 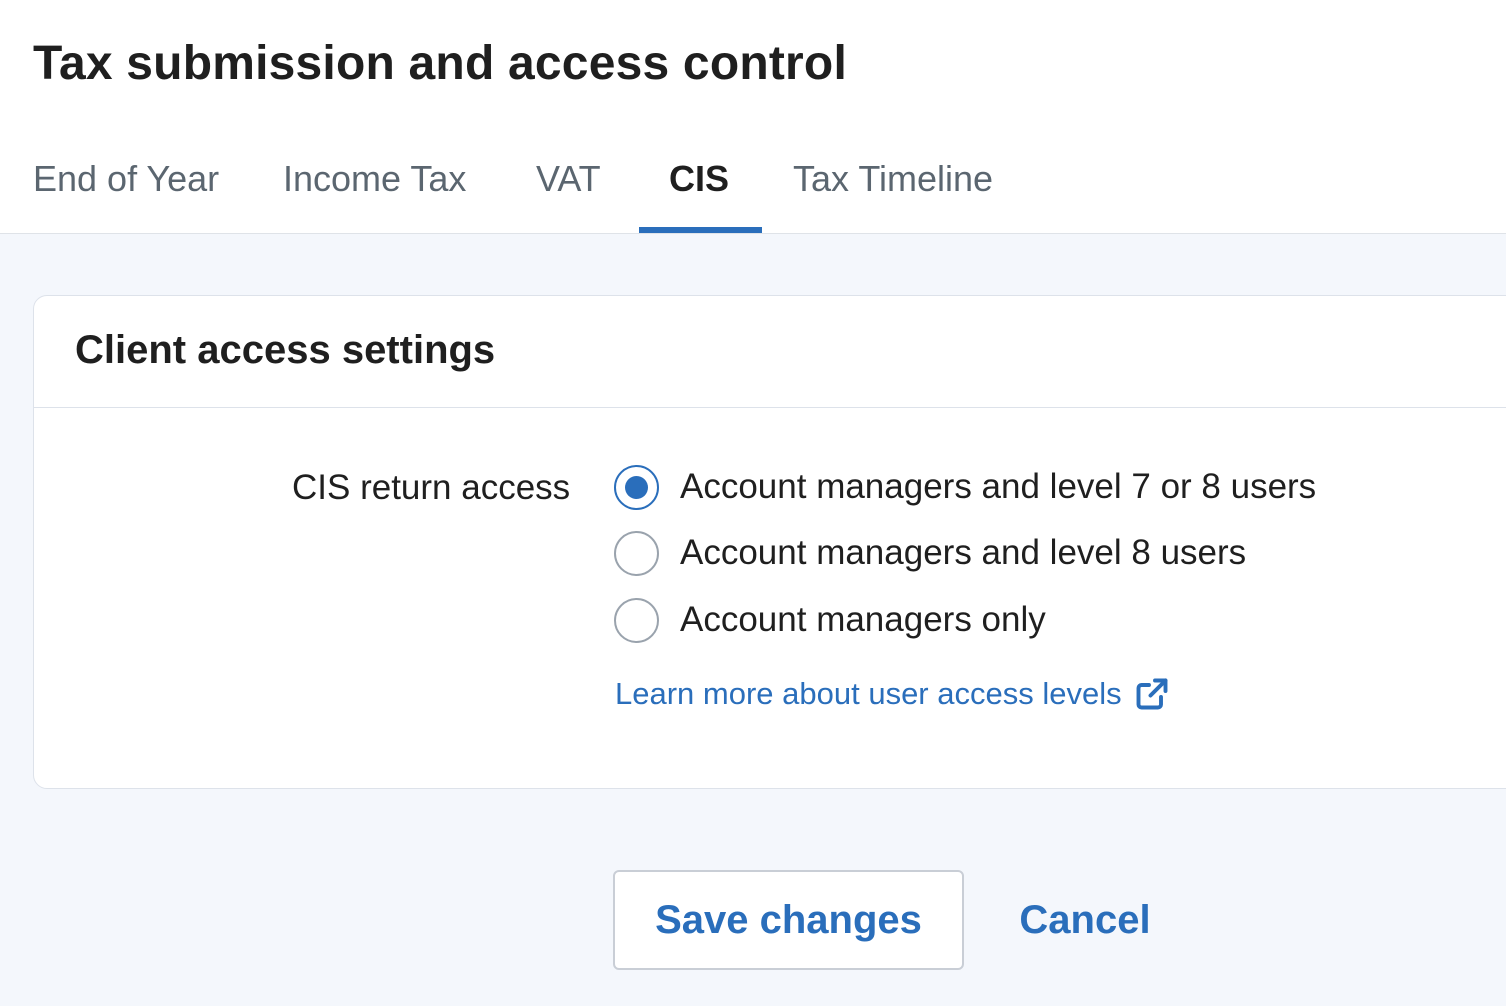 I want to click on tab-cis: CIS, so click(x=699, y=192).